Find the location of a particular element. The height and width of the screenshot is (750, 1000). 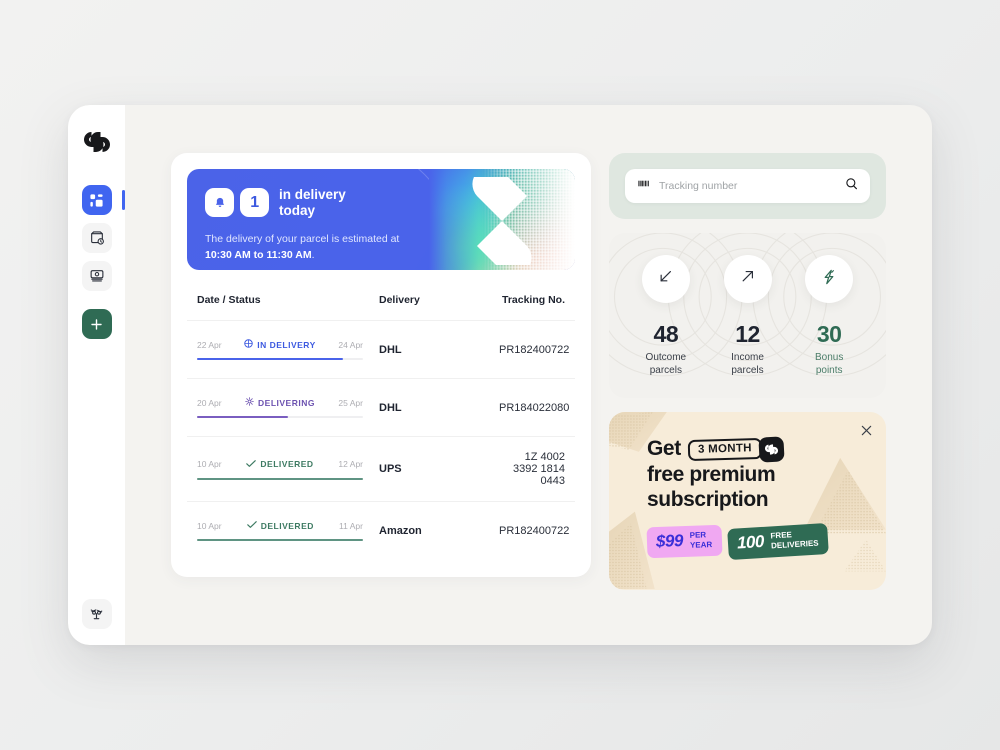

close-icon is located at coordinates (866, 430).